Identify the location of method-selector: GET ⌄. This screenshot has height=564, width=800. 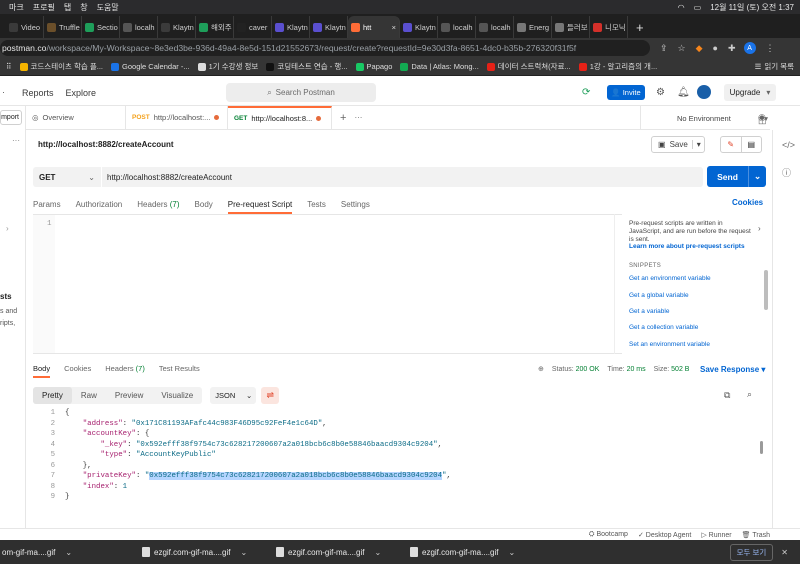
(67, 177).